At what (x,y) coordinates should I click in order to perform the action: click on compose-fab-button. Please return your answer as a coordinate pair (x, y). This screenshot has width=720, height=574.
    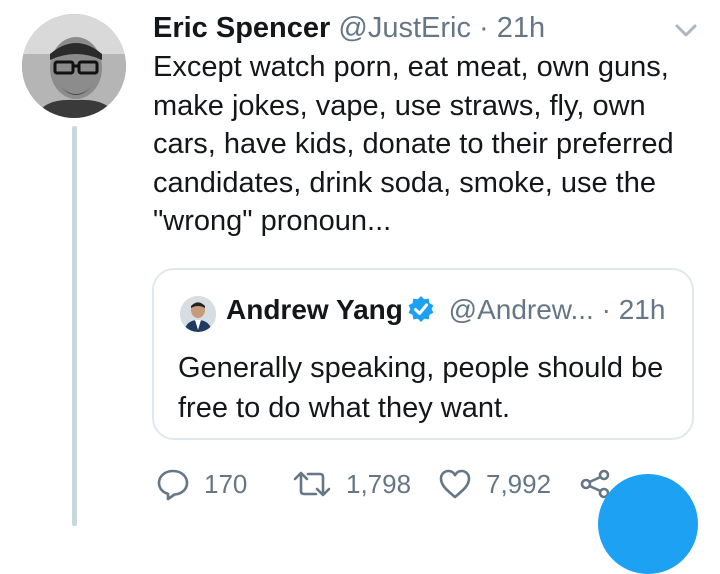
    Looking at the image, I should click on (648, 524).